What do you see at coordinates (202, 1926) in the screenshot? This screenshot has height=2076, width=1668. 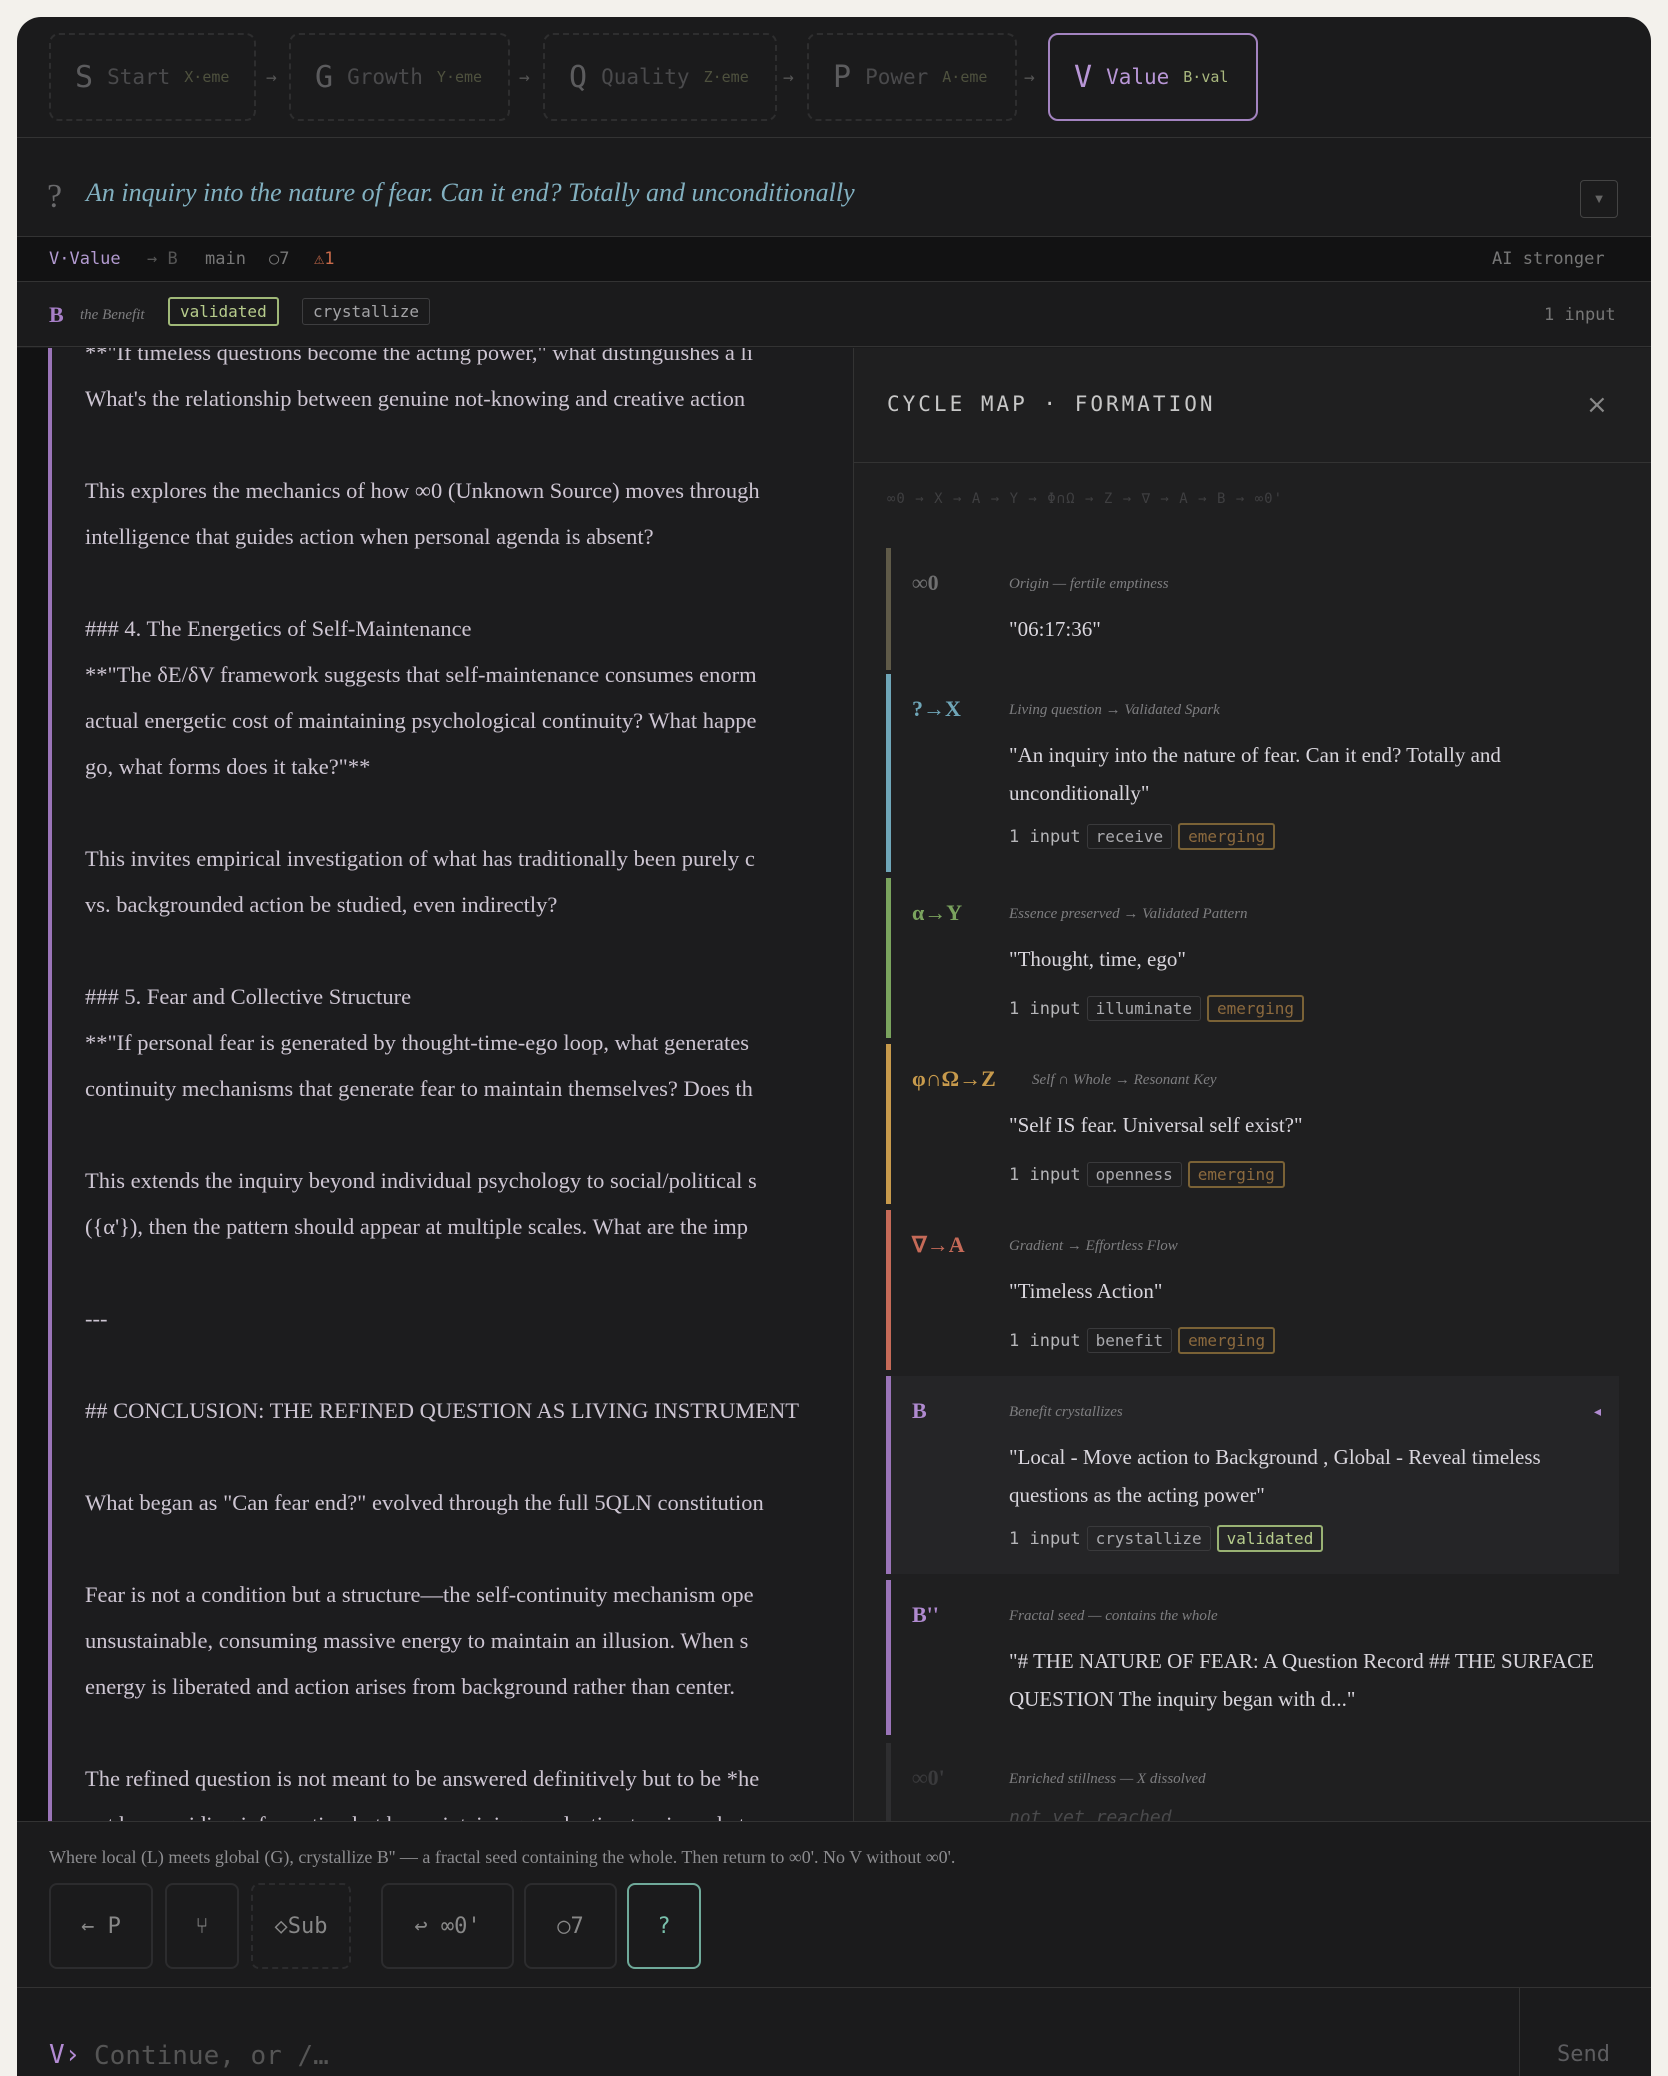 I see `fork-button: ⑂` at bounding box center [202, 1926].